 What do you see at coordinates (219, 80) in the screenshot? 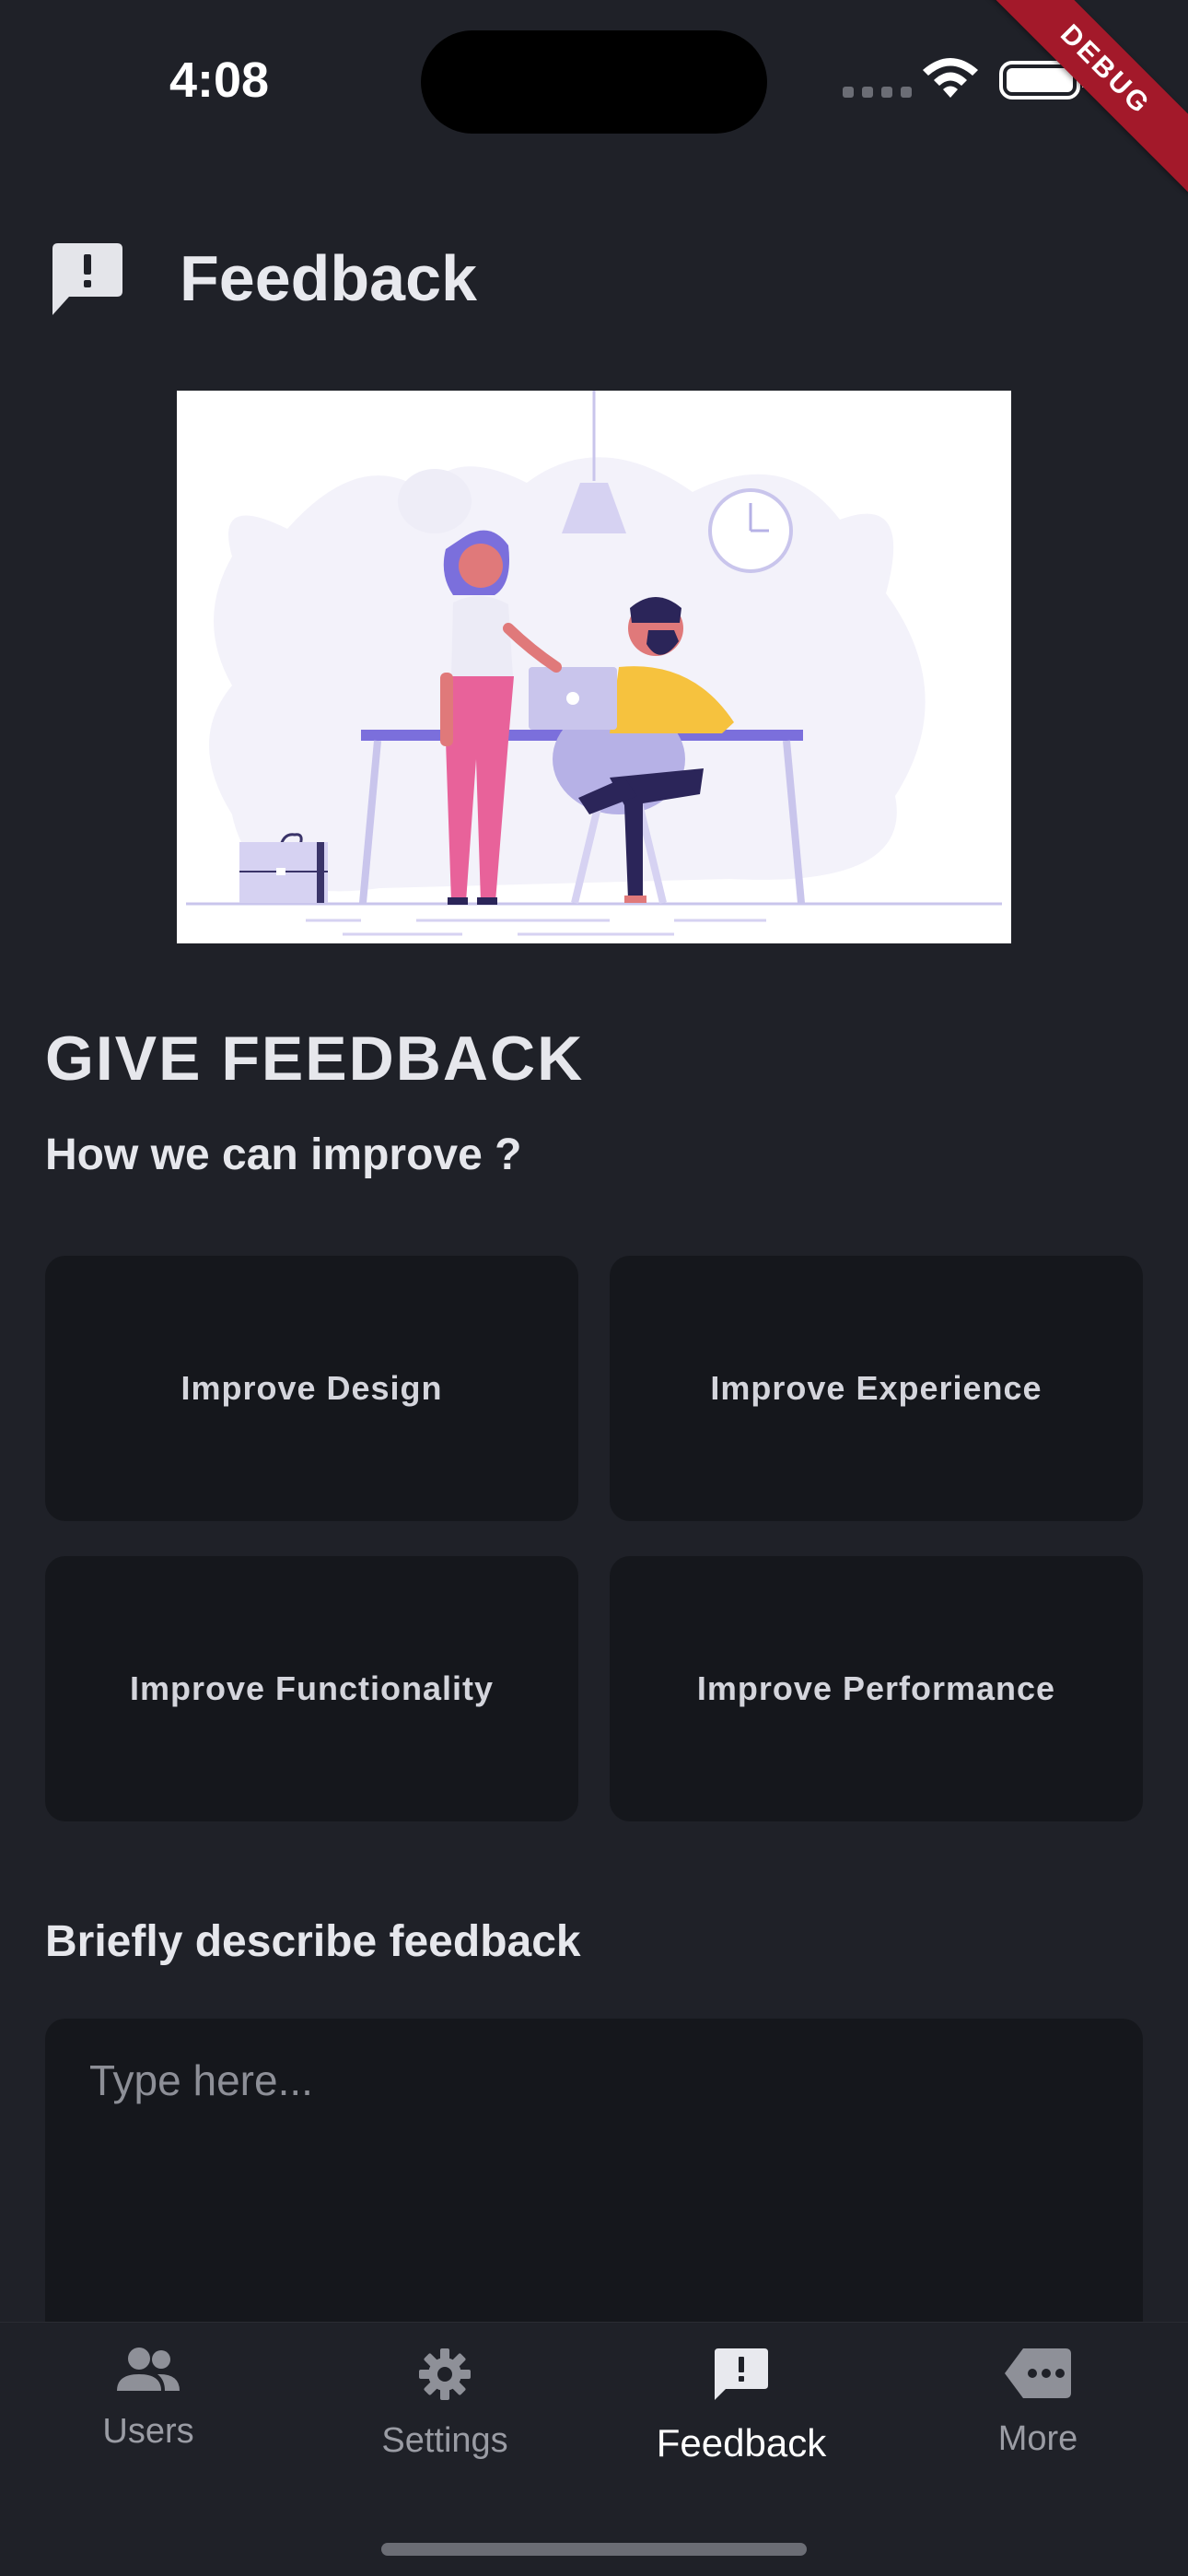
I see `status-time: 4:08` at bounding box center [219, 80].